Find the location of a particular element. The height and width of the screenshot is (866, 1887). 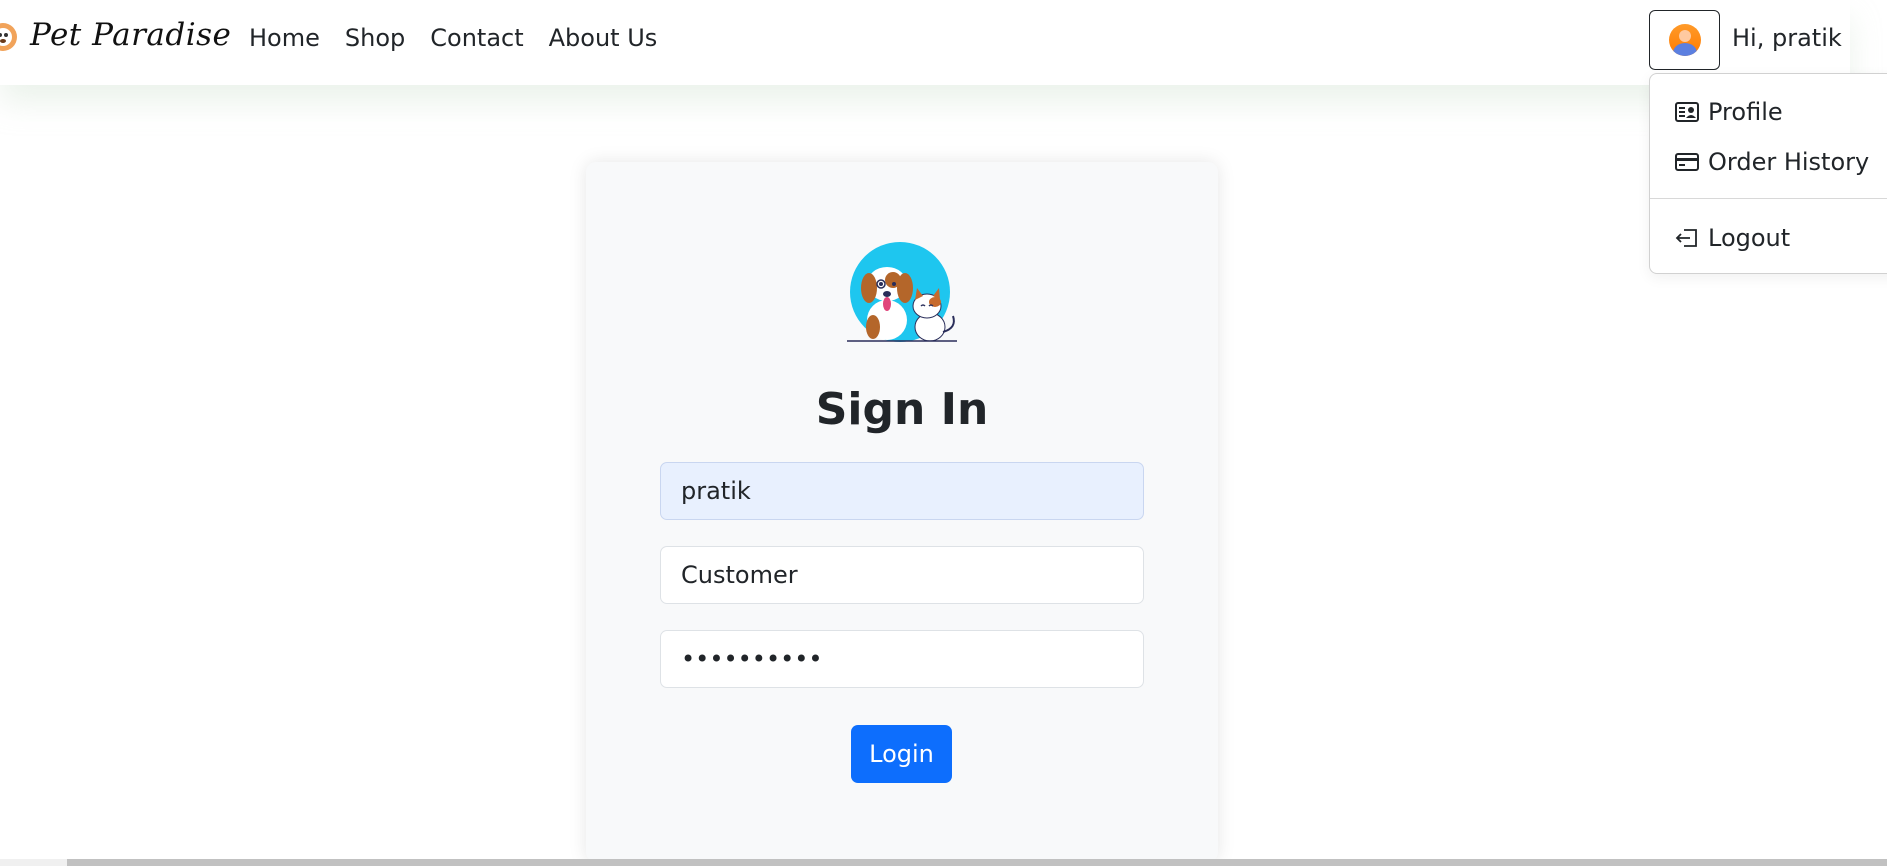

menu-item-logout: Logout is located at coordinates (1732, 238).